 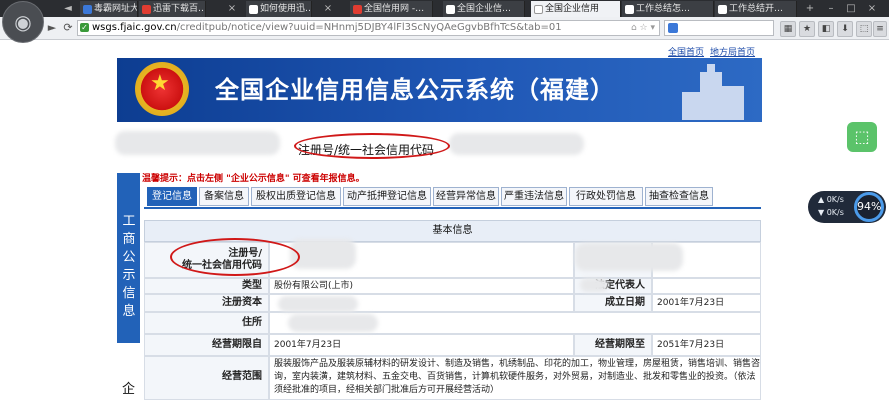 I want to click on sidebar-label: 工商公示信息, so click(x=129, y=266).